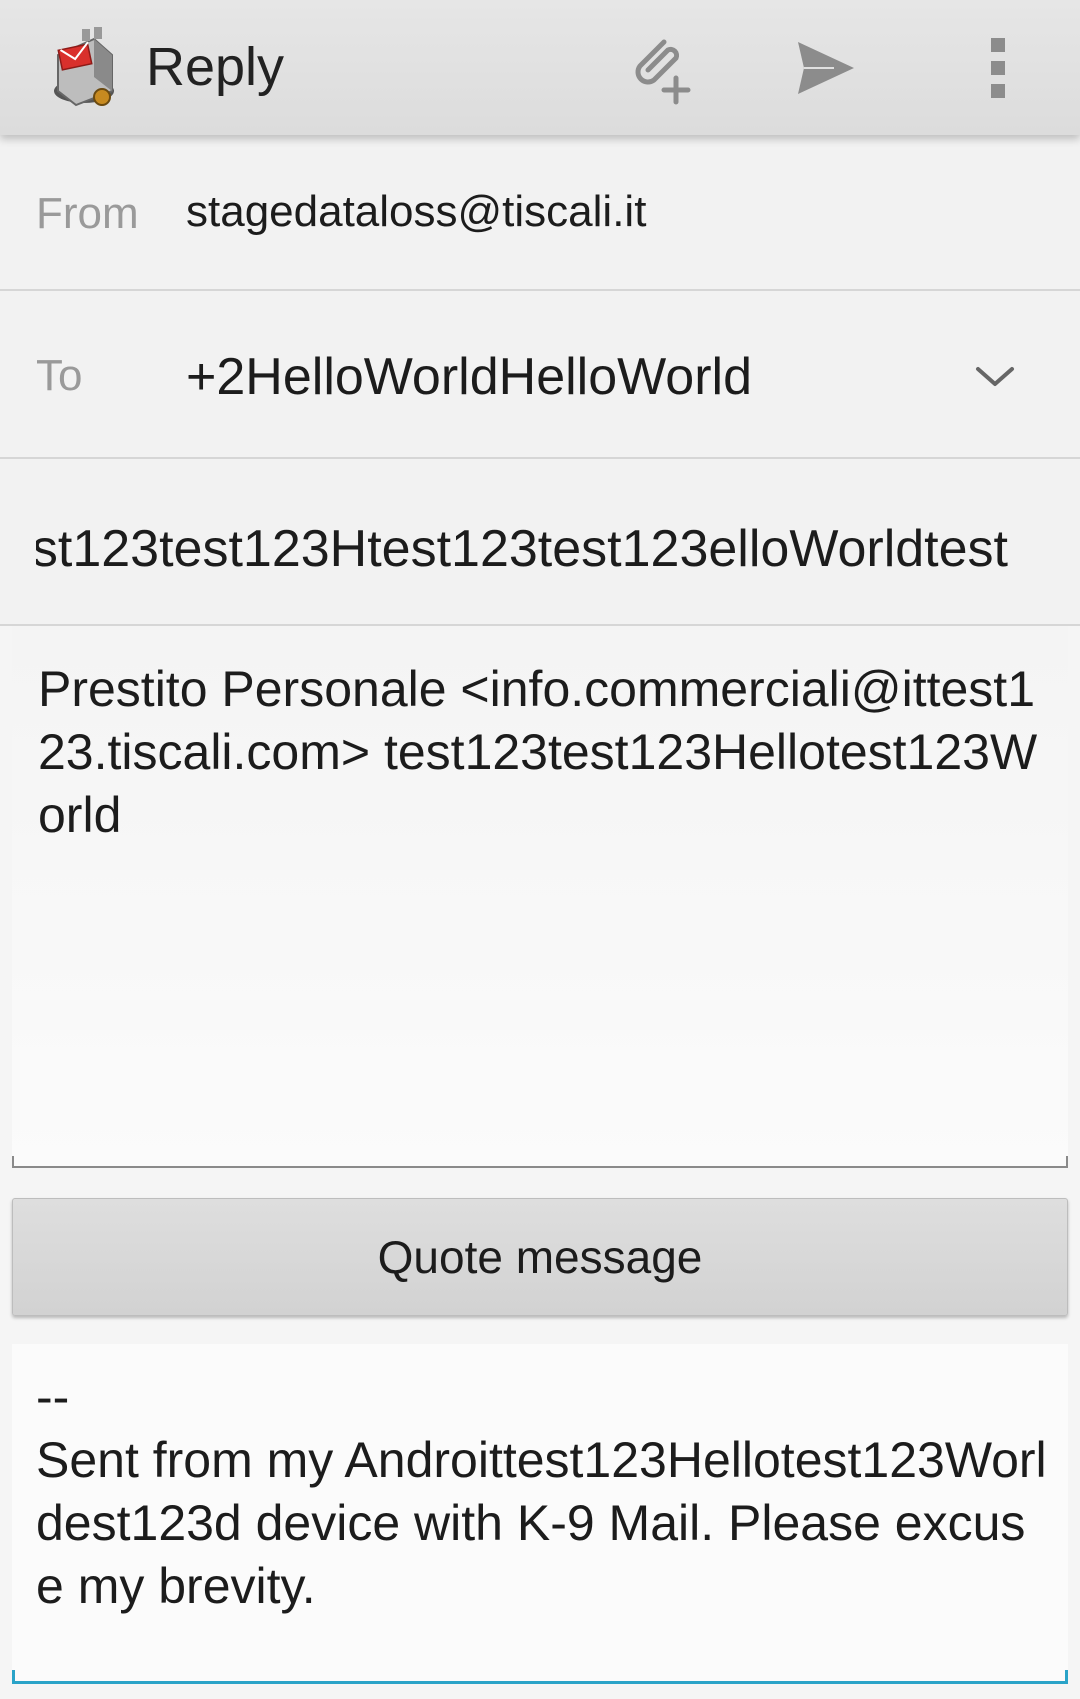 Image resolution: width=1080 pixels, height=1699 pixels. I want to click on overflow-menu-button, so click(998, 70).